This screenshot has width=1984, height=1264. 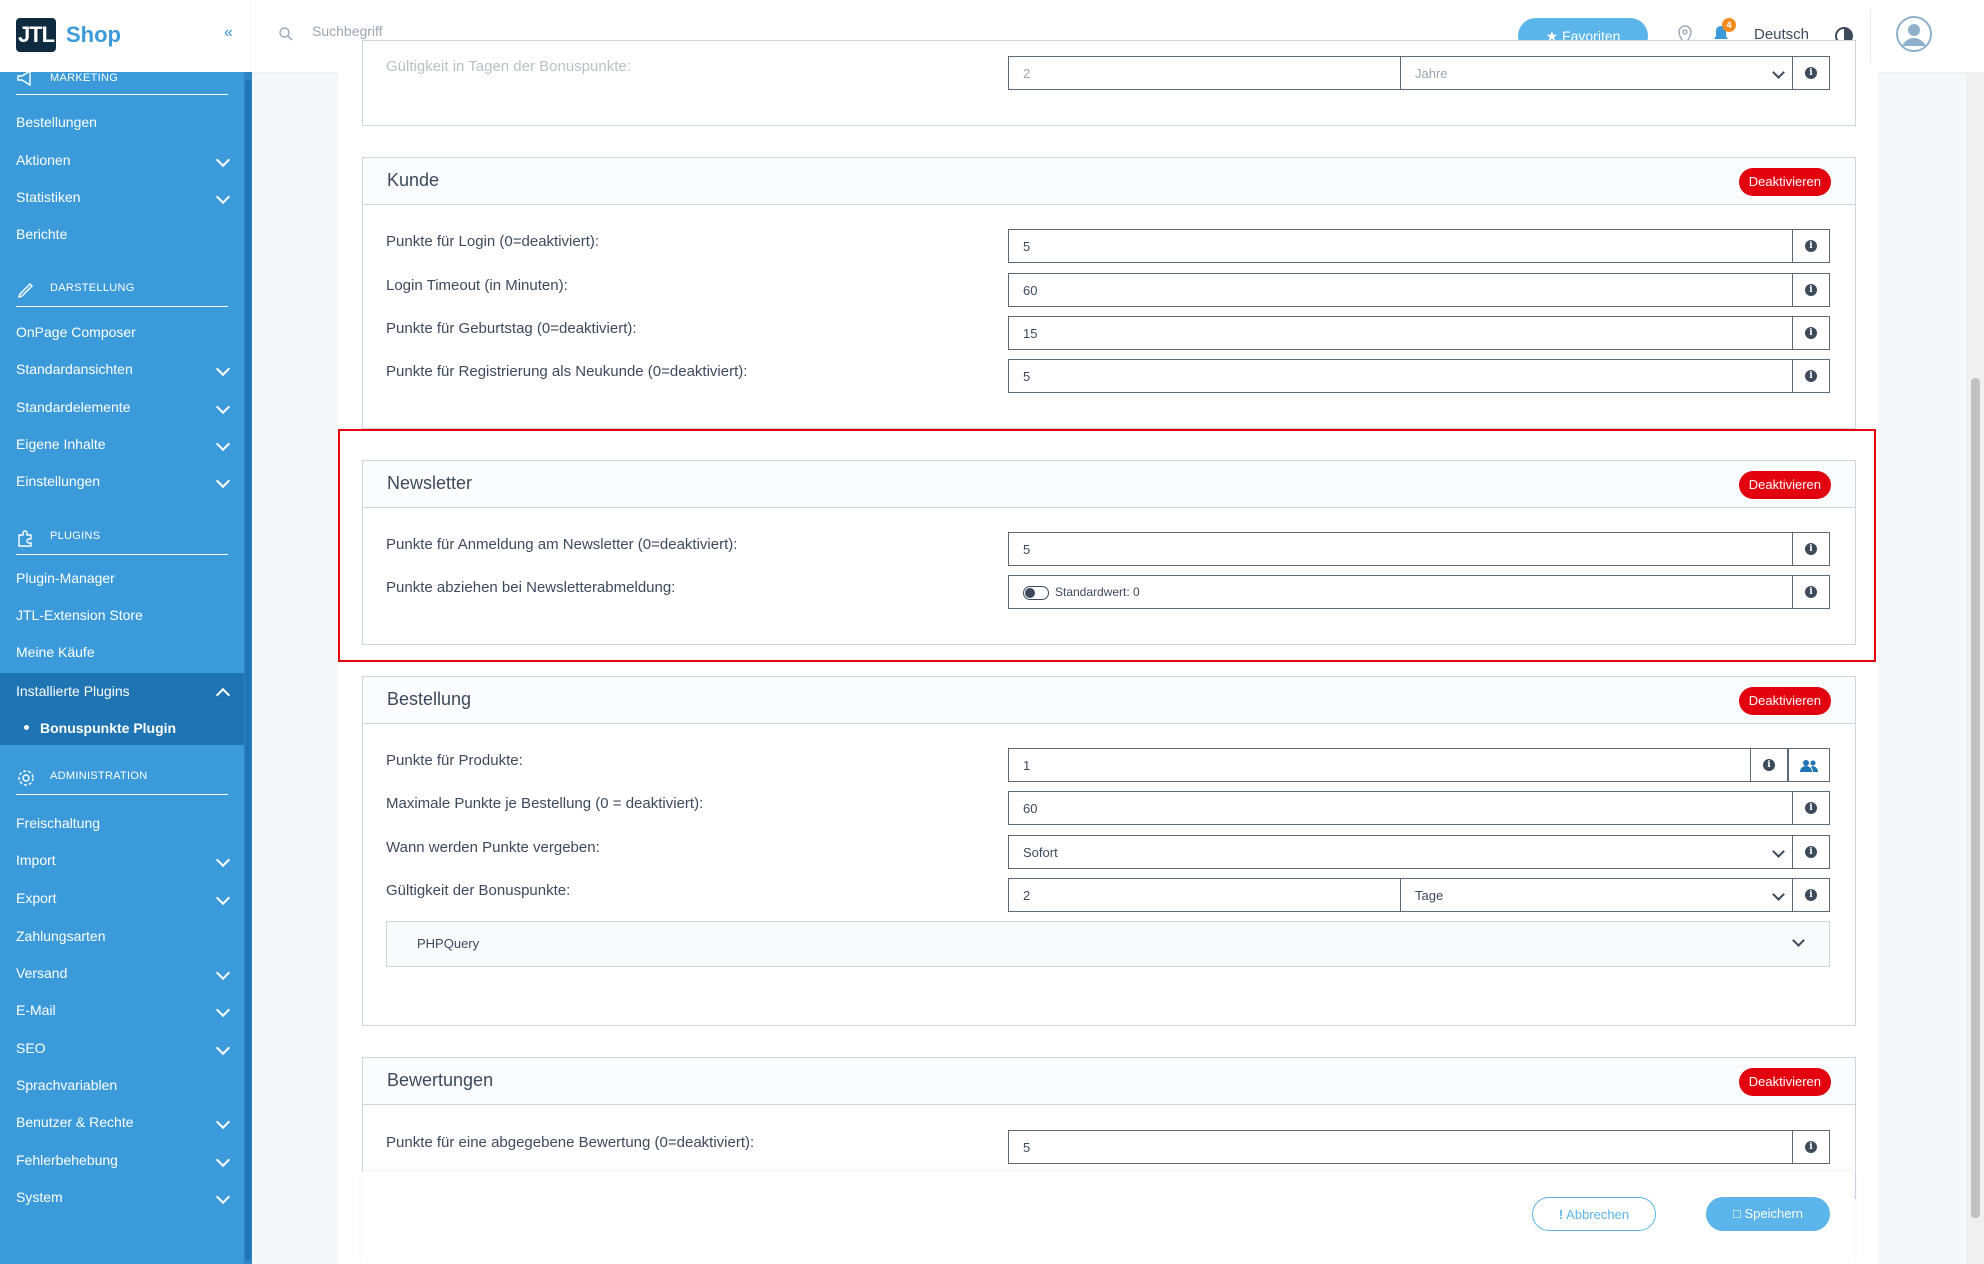 I want to click on sidebar-item-freischaltung: Freischaltung, so click(x=58, y=823).